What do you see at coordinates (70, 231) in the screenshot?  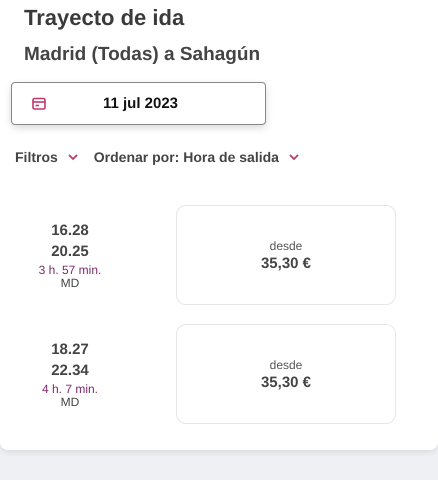 I see `departure-time: 16.28` at bounding box center [70, 231].